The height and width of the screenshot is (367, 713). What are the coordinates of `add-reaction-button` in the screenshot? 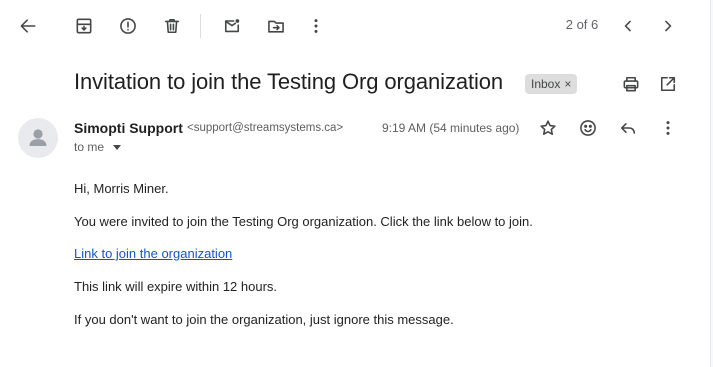 It's located at (588, 128).